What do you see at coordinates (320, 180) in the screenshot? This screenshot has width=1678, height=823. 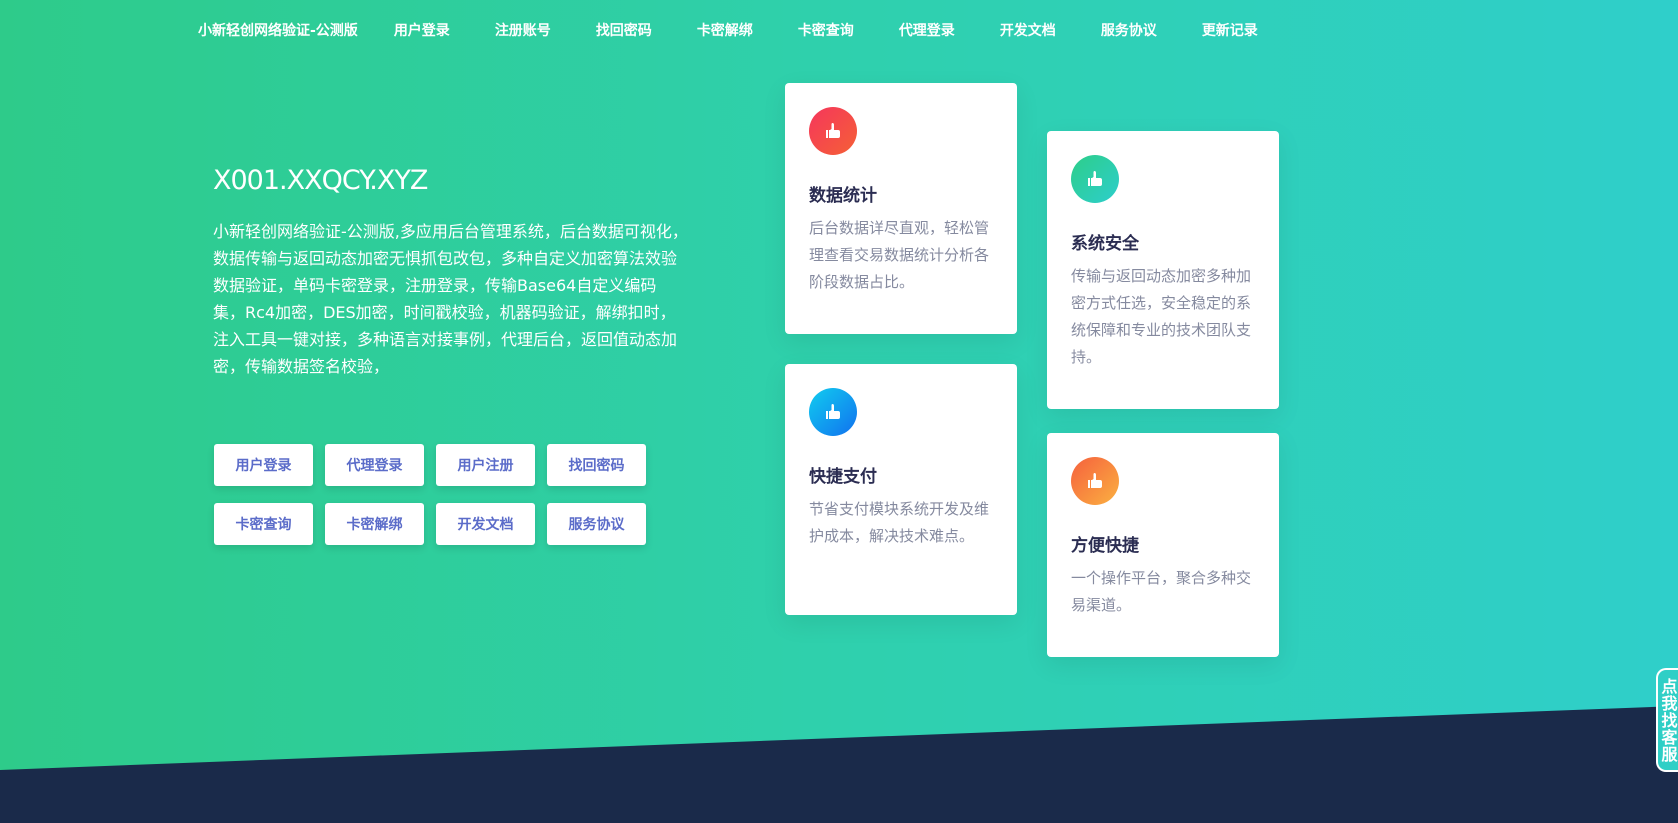 I see `hero-title: X001.XXQCY.XYZ` at bounding box center [320, 180].